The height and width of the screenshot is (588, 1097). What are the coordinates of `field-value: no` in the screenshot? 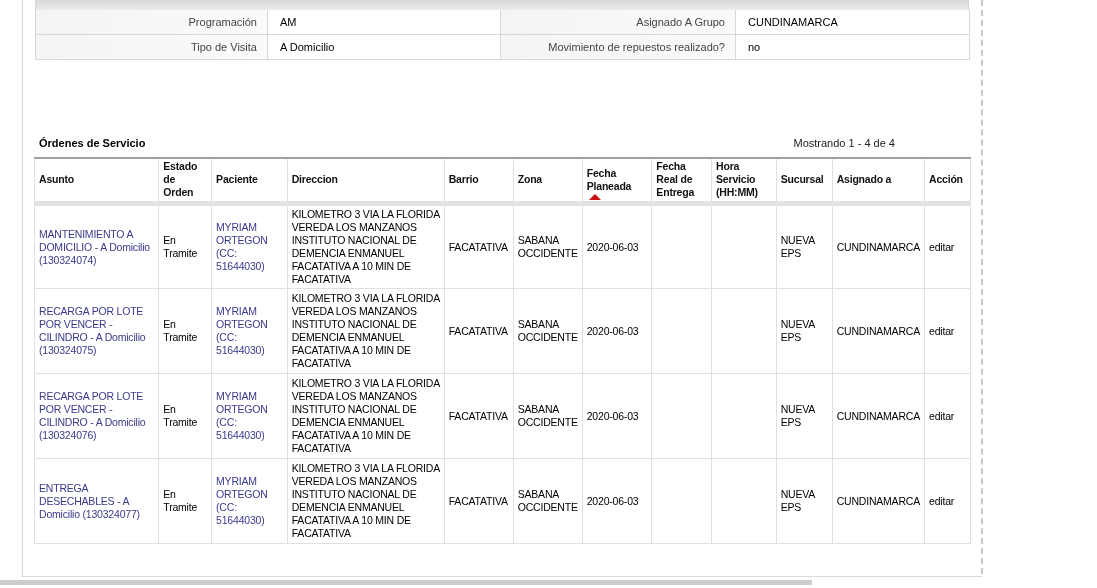 It's located at (853, 47).